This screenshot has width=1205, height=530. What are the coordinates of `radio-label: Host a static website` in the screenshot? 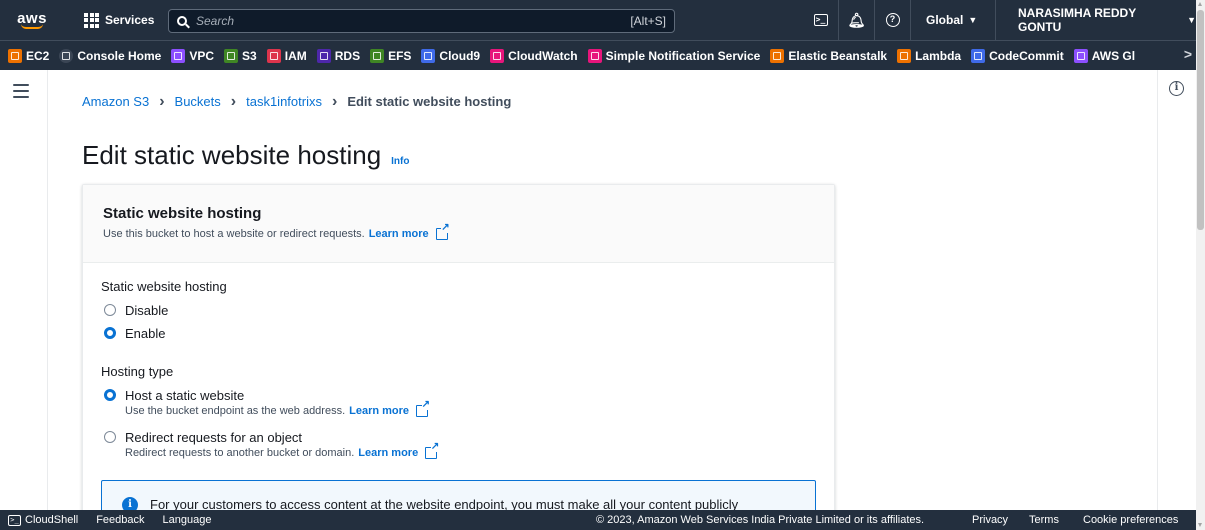 It's located at (185, 395).